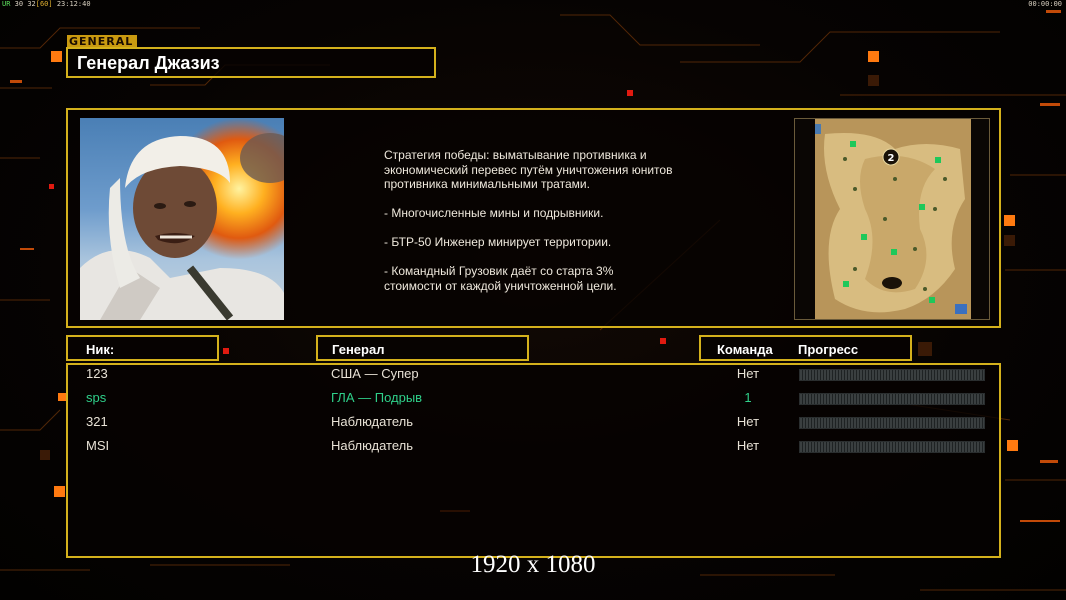 This screenshot has height=600, width=1066. I want to click on player-nick: sps, so click(96, 397).